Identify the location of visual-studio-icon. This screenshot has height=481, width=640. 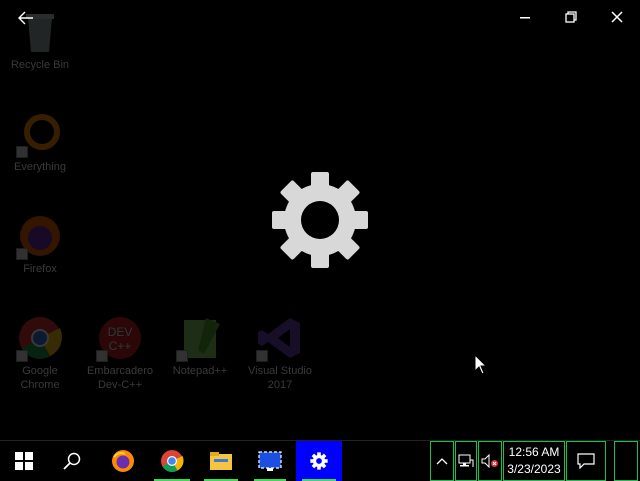
(280, 338).